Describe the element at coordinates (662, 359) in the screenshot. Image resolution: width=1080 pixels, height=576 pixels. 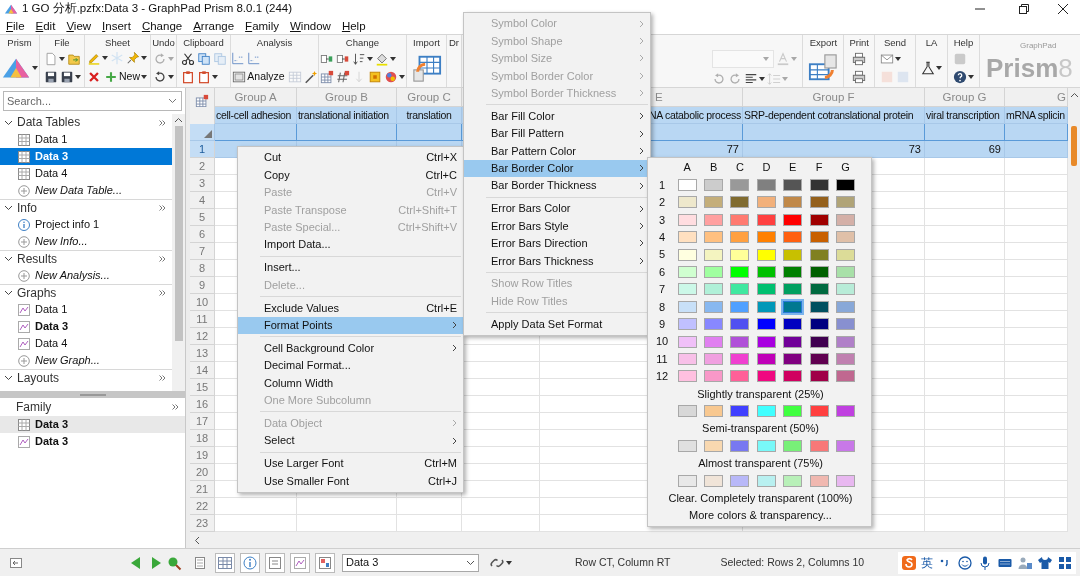
I see `row-label: 11` at that location.